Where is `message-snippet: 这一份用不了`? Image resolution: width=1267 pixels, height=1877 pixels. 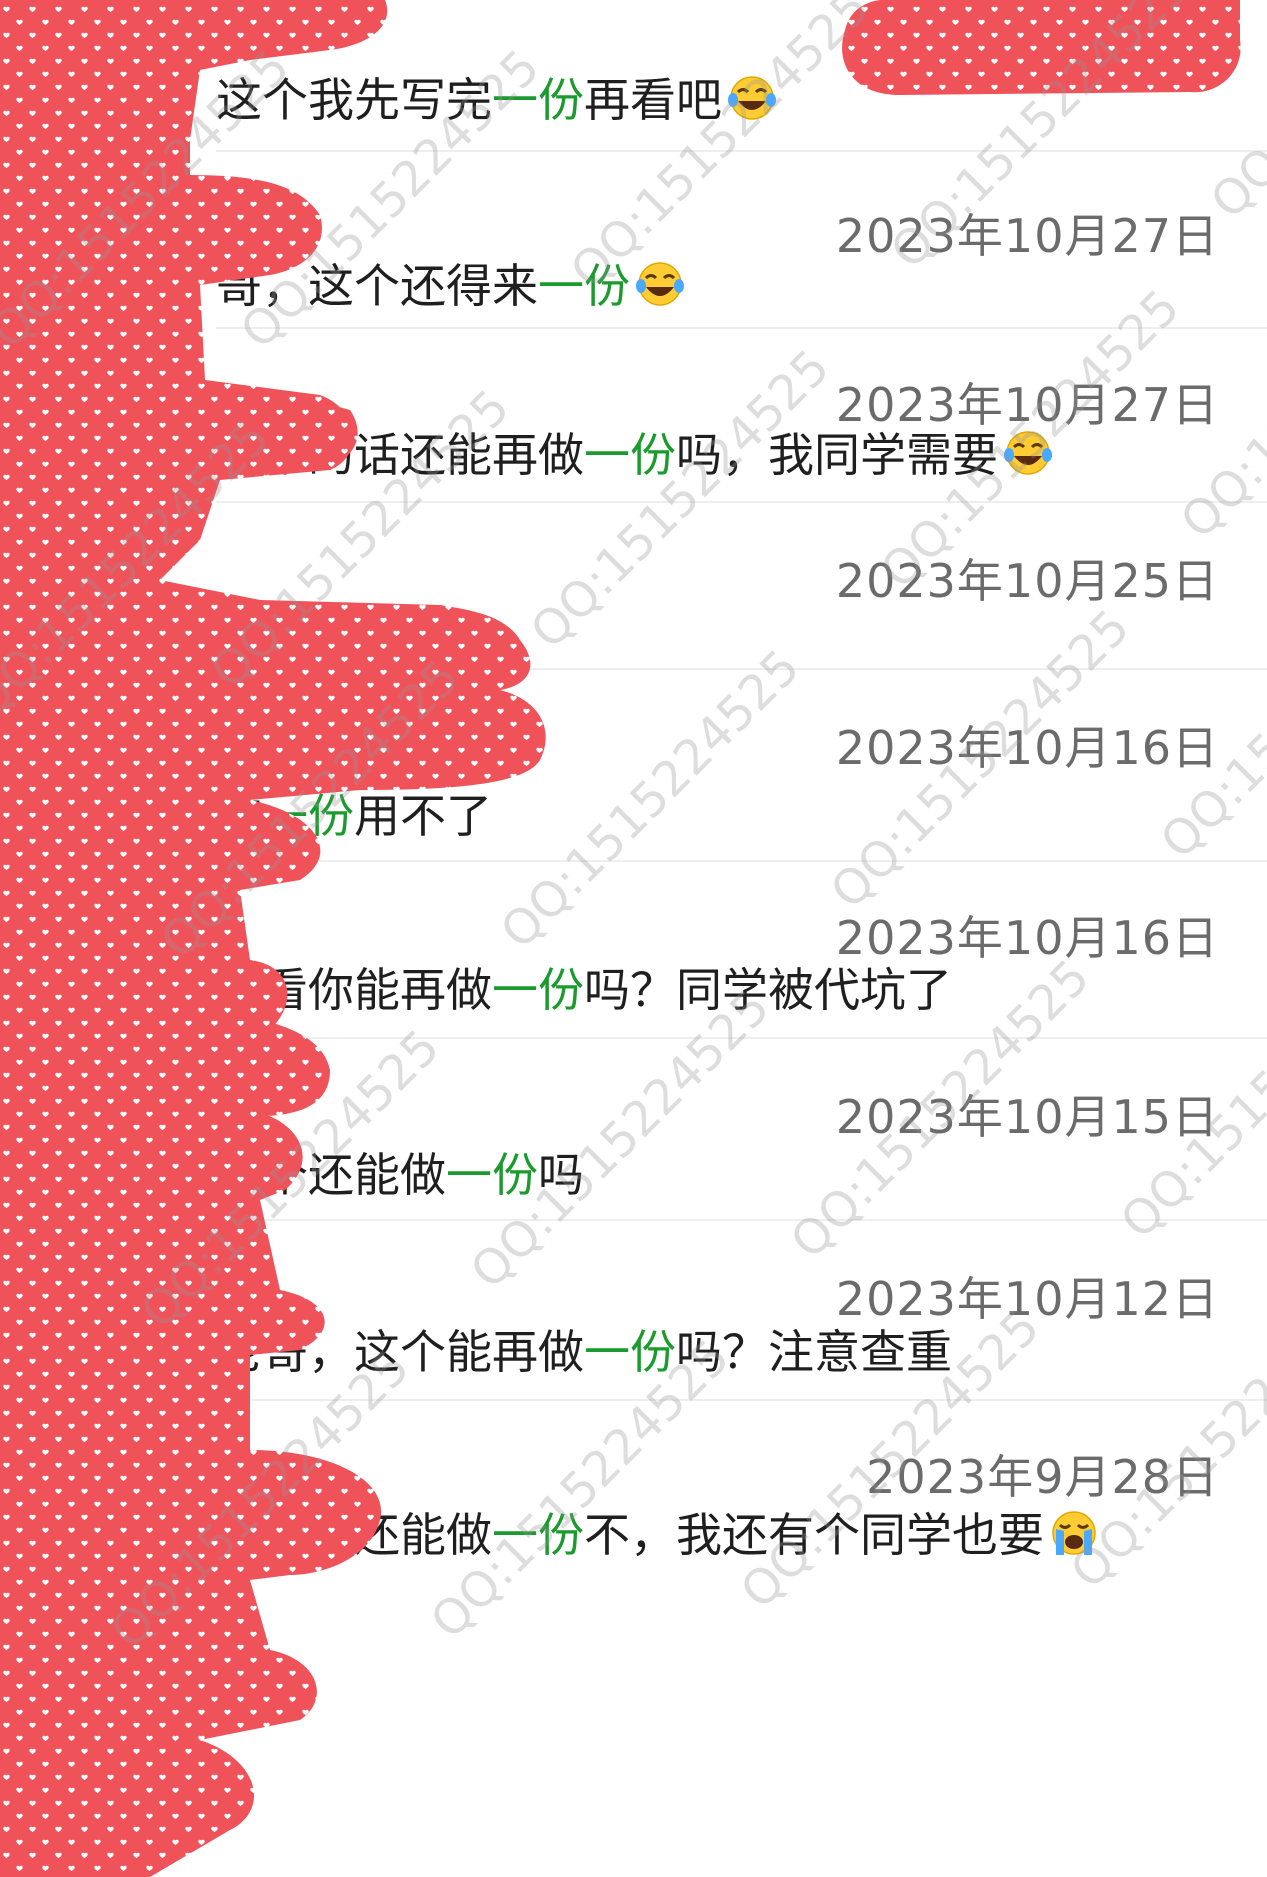
message-snippet: 这一份用不了 is located at coordinates (354, 816).